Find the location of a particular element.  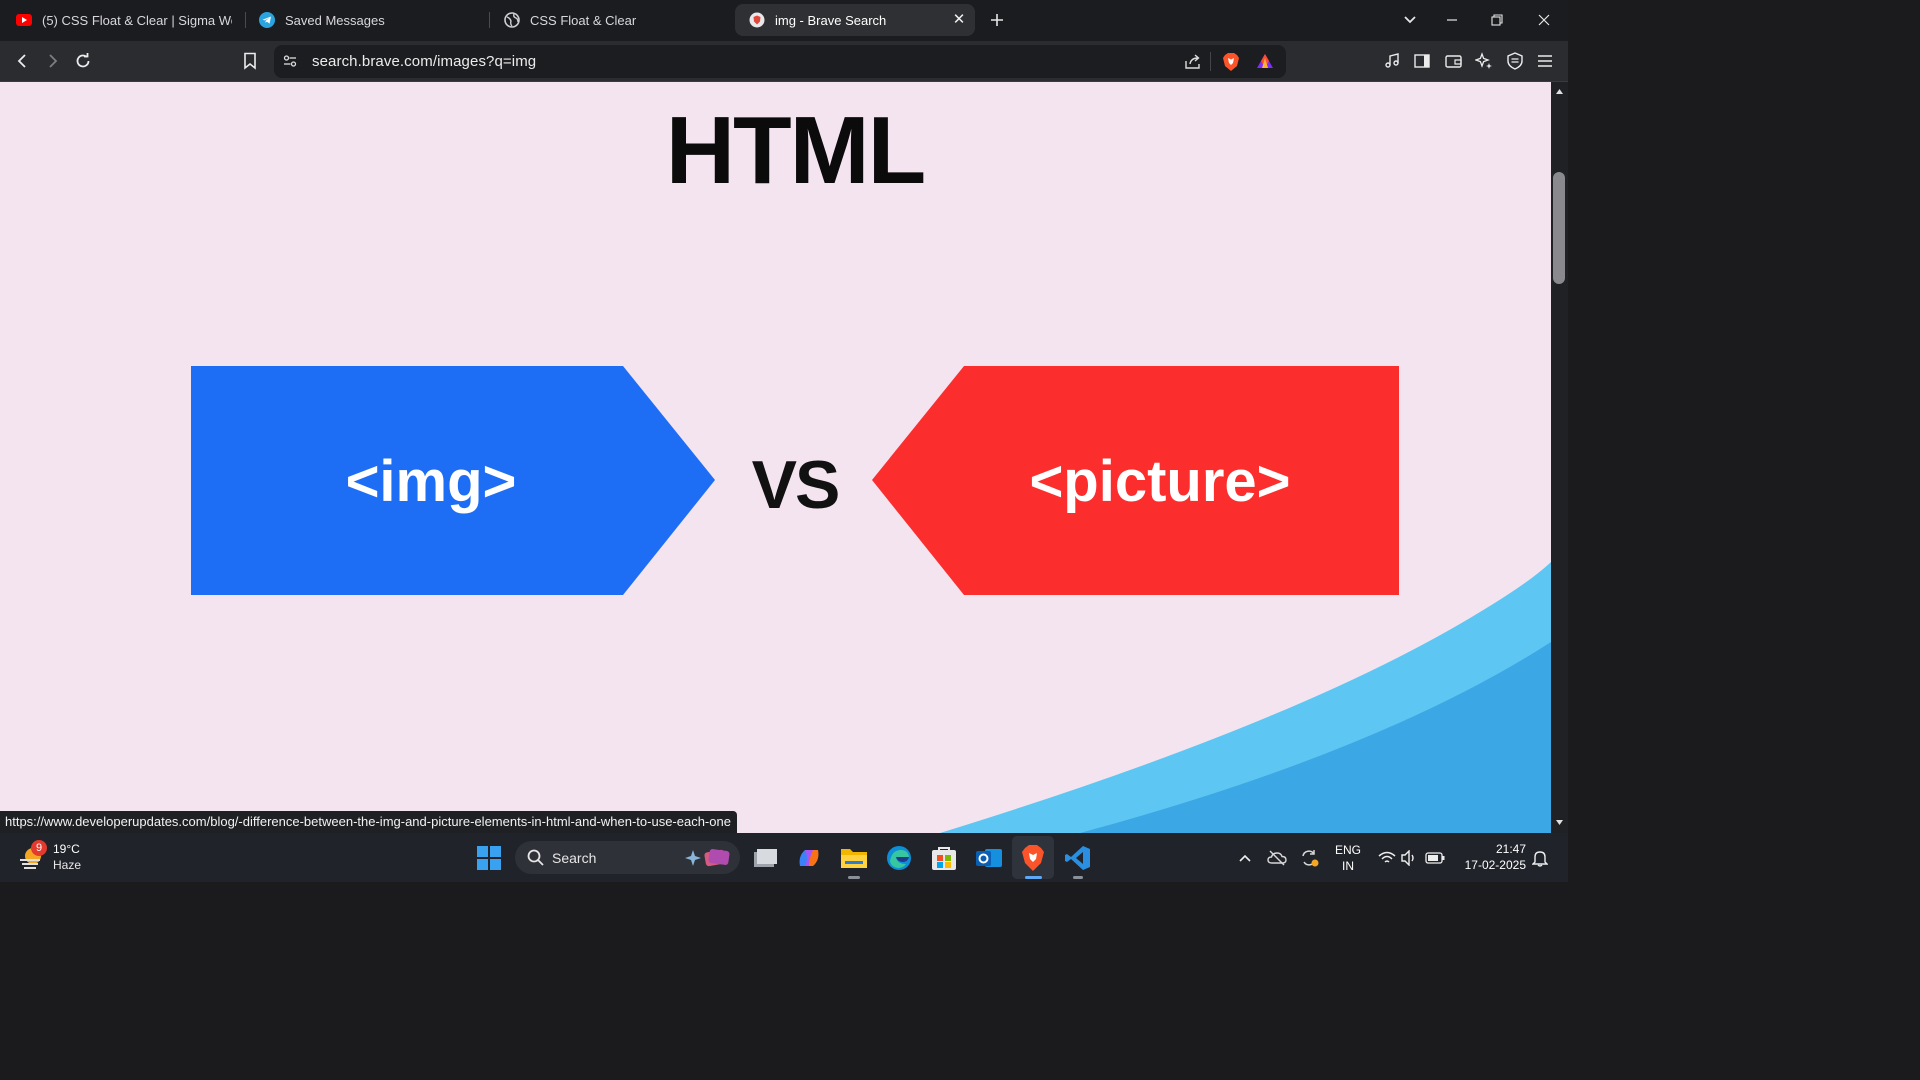

tab-title: img - Brave Search is located at coordinates (831, 20).